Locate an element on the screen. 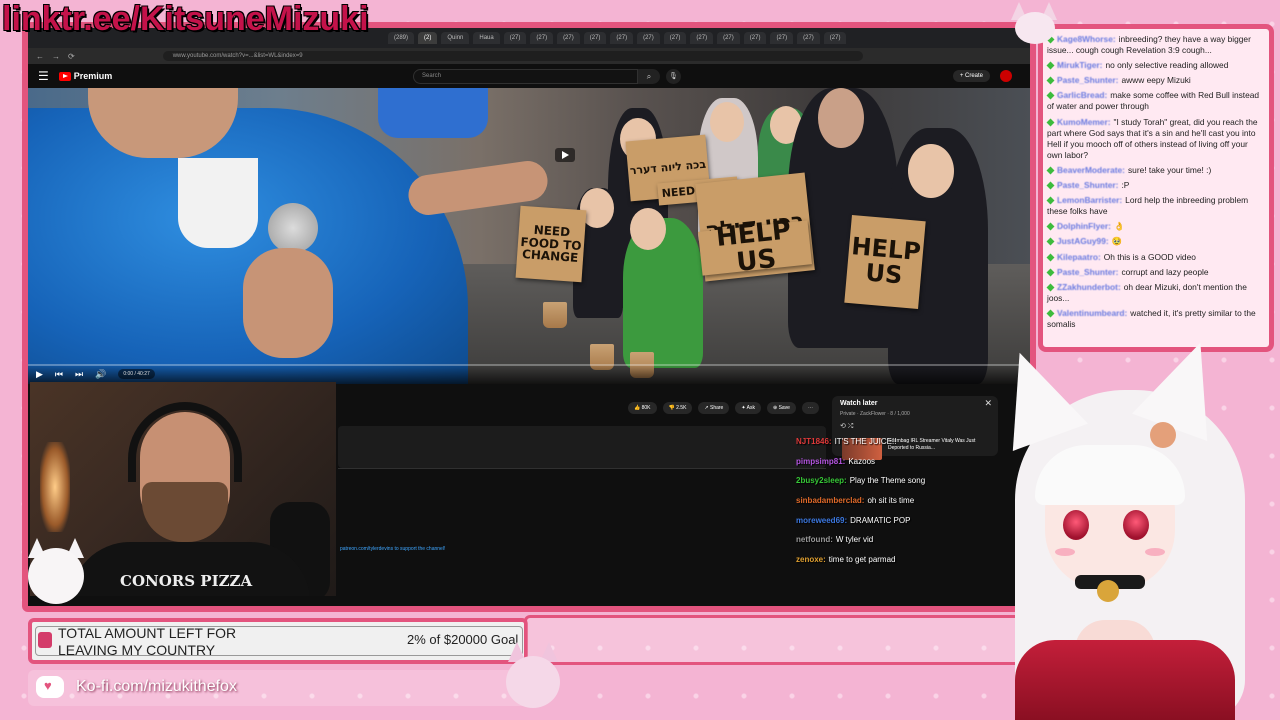  previous-icon: ⏮ is located at coordinates (59, 374).